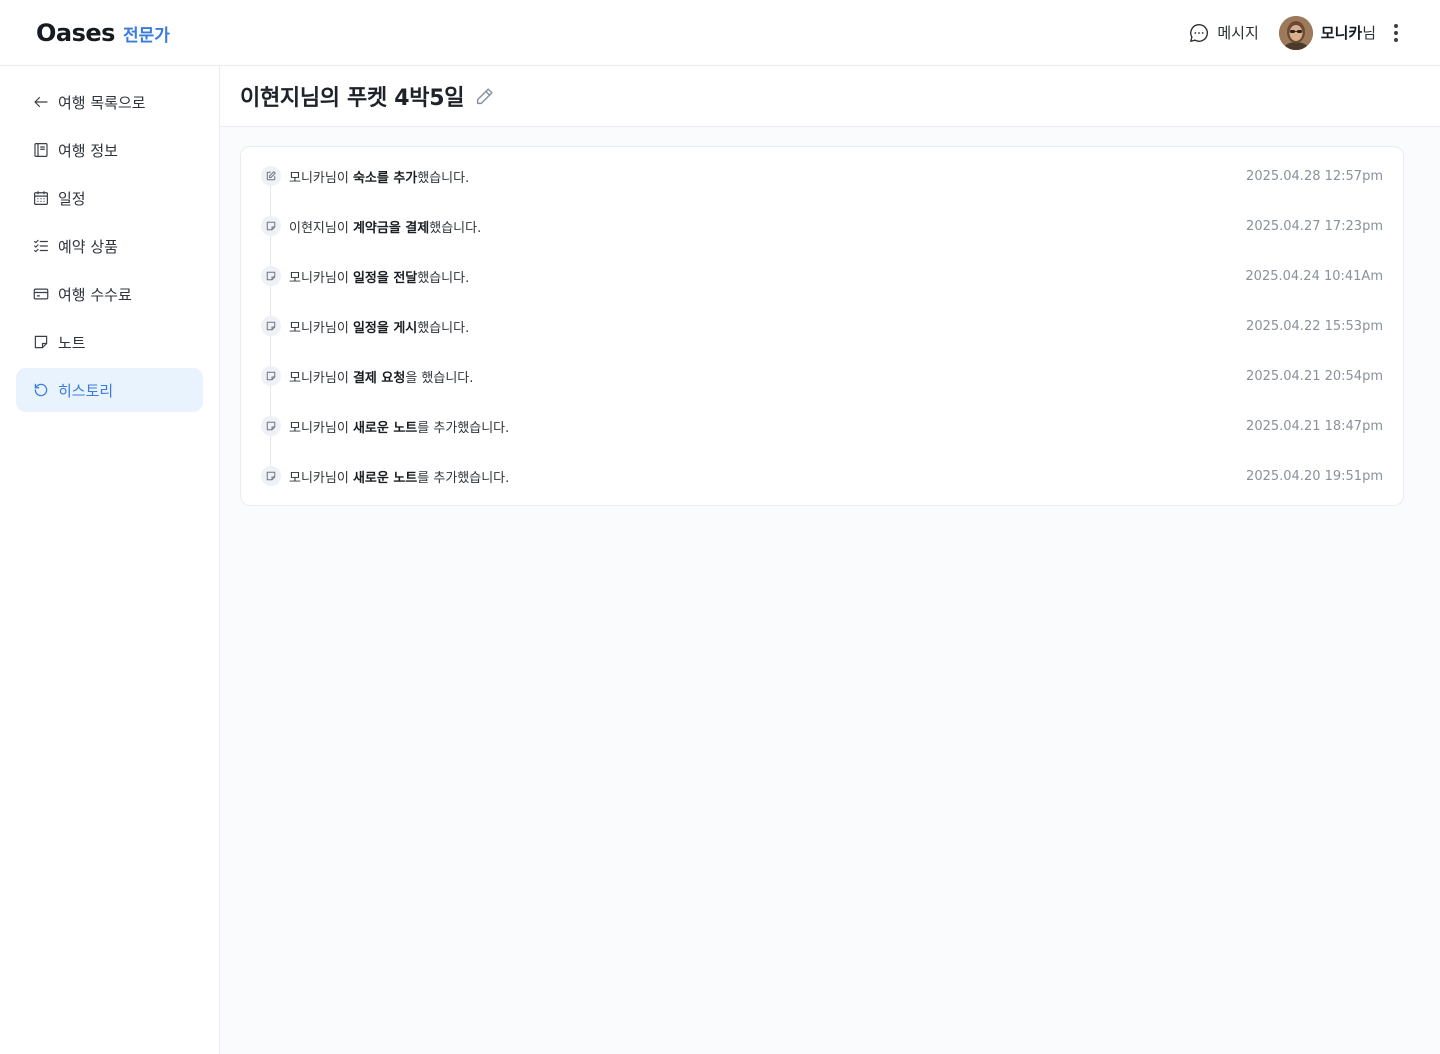 The image size is (1440, 1054). What do you see at coordinates (385, 228) in the screenshot?
I see `history-text: 이현지님이 계약금을 결제했습니다.` at bounding box center [385, 228].